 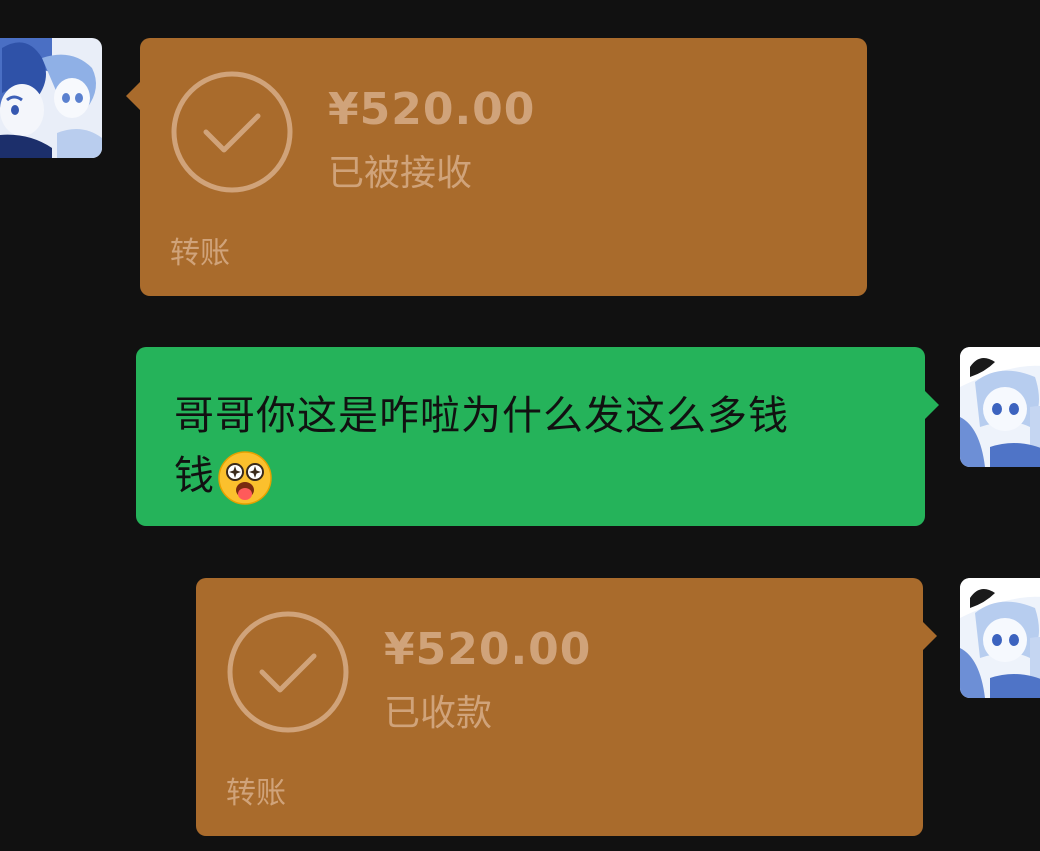 What do you see at coordinates (481, 416) in the screenshot?
I see `message-text-line-1: 哥哥你这是咋啦为什么发这么多钱` at bounding box center [481, 416].